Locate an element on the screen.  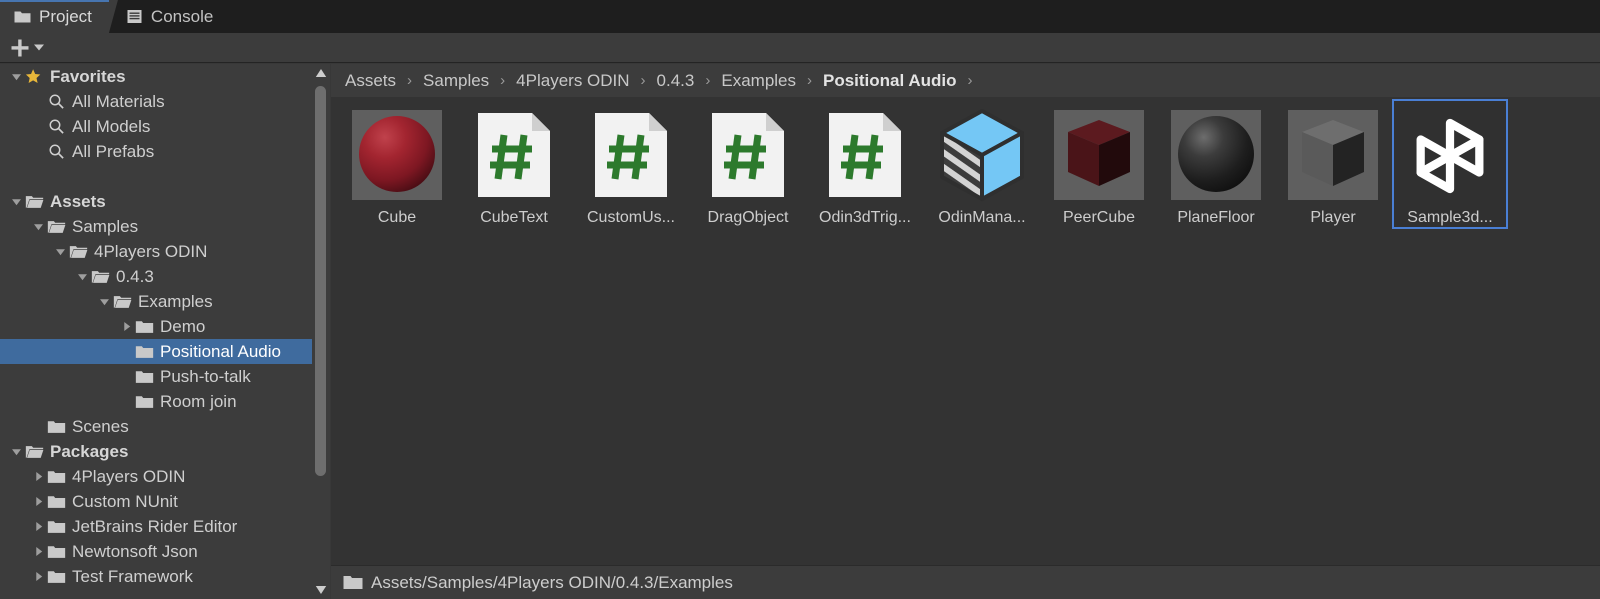
asset-item: Cube is located at coordinates (397, 164).